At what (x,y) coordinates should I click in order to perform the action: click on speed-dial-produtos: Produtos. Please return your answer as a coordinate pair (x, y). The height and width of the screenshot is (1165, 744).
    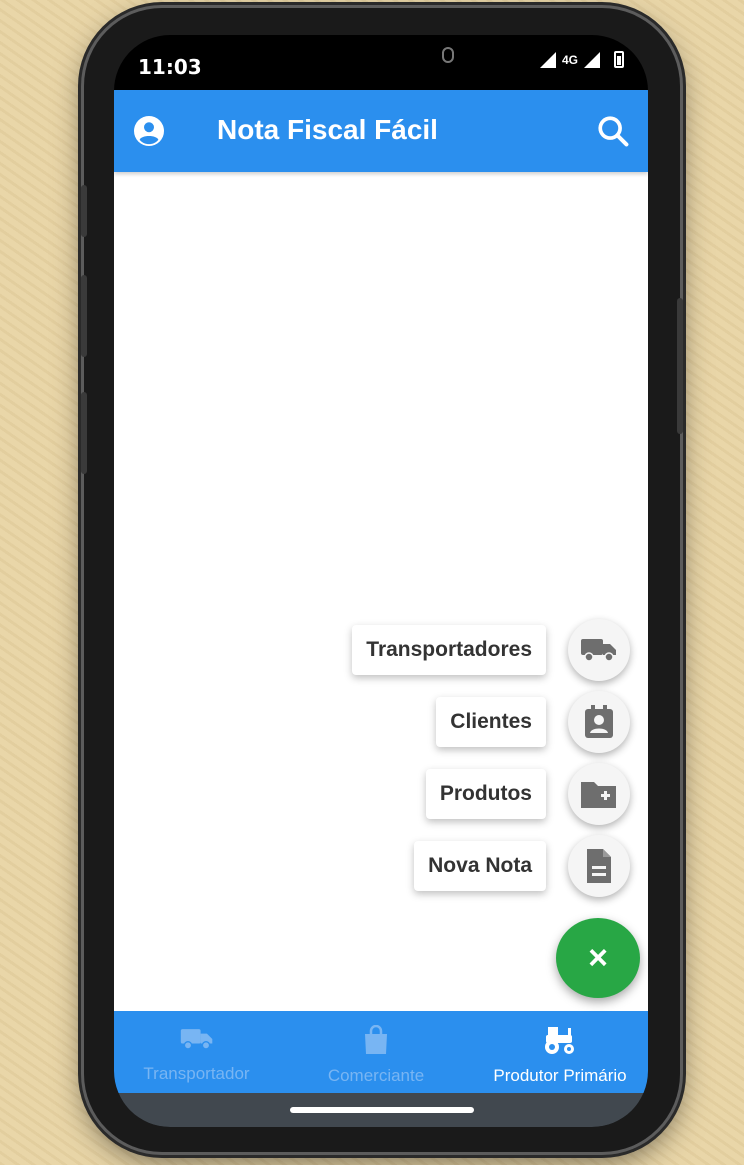
    Looking at the image, I should click on (527, 794).